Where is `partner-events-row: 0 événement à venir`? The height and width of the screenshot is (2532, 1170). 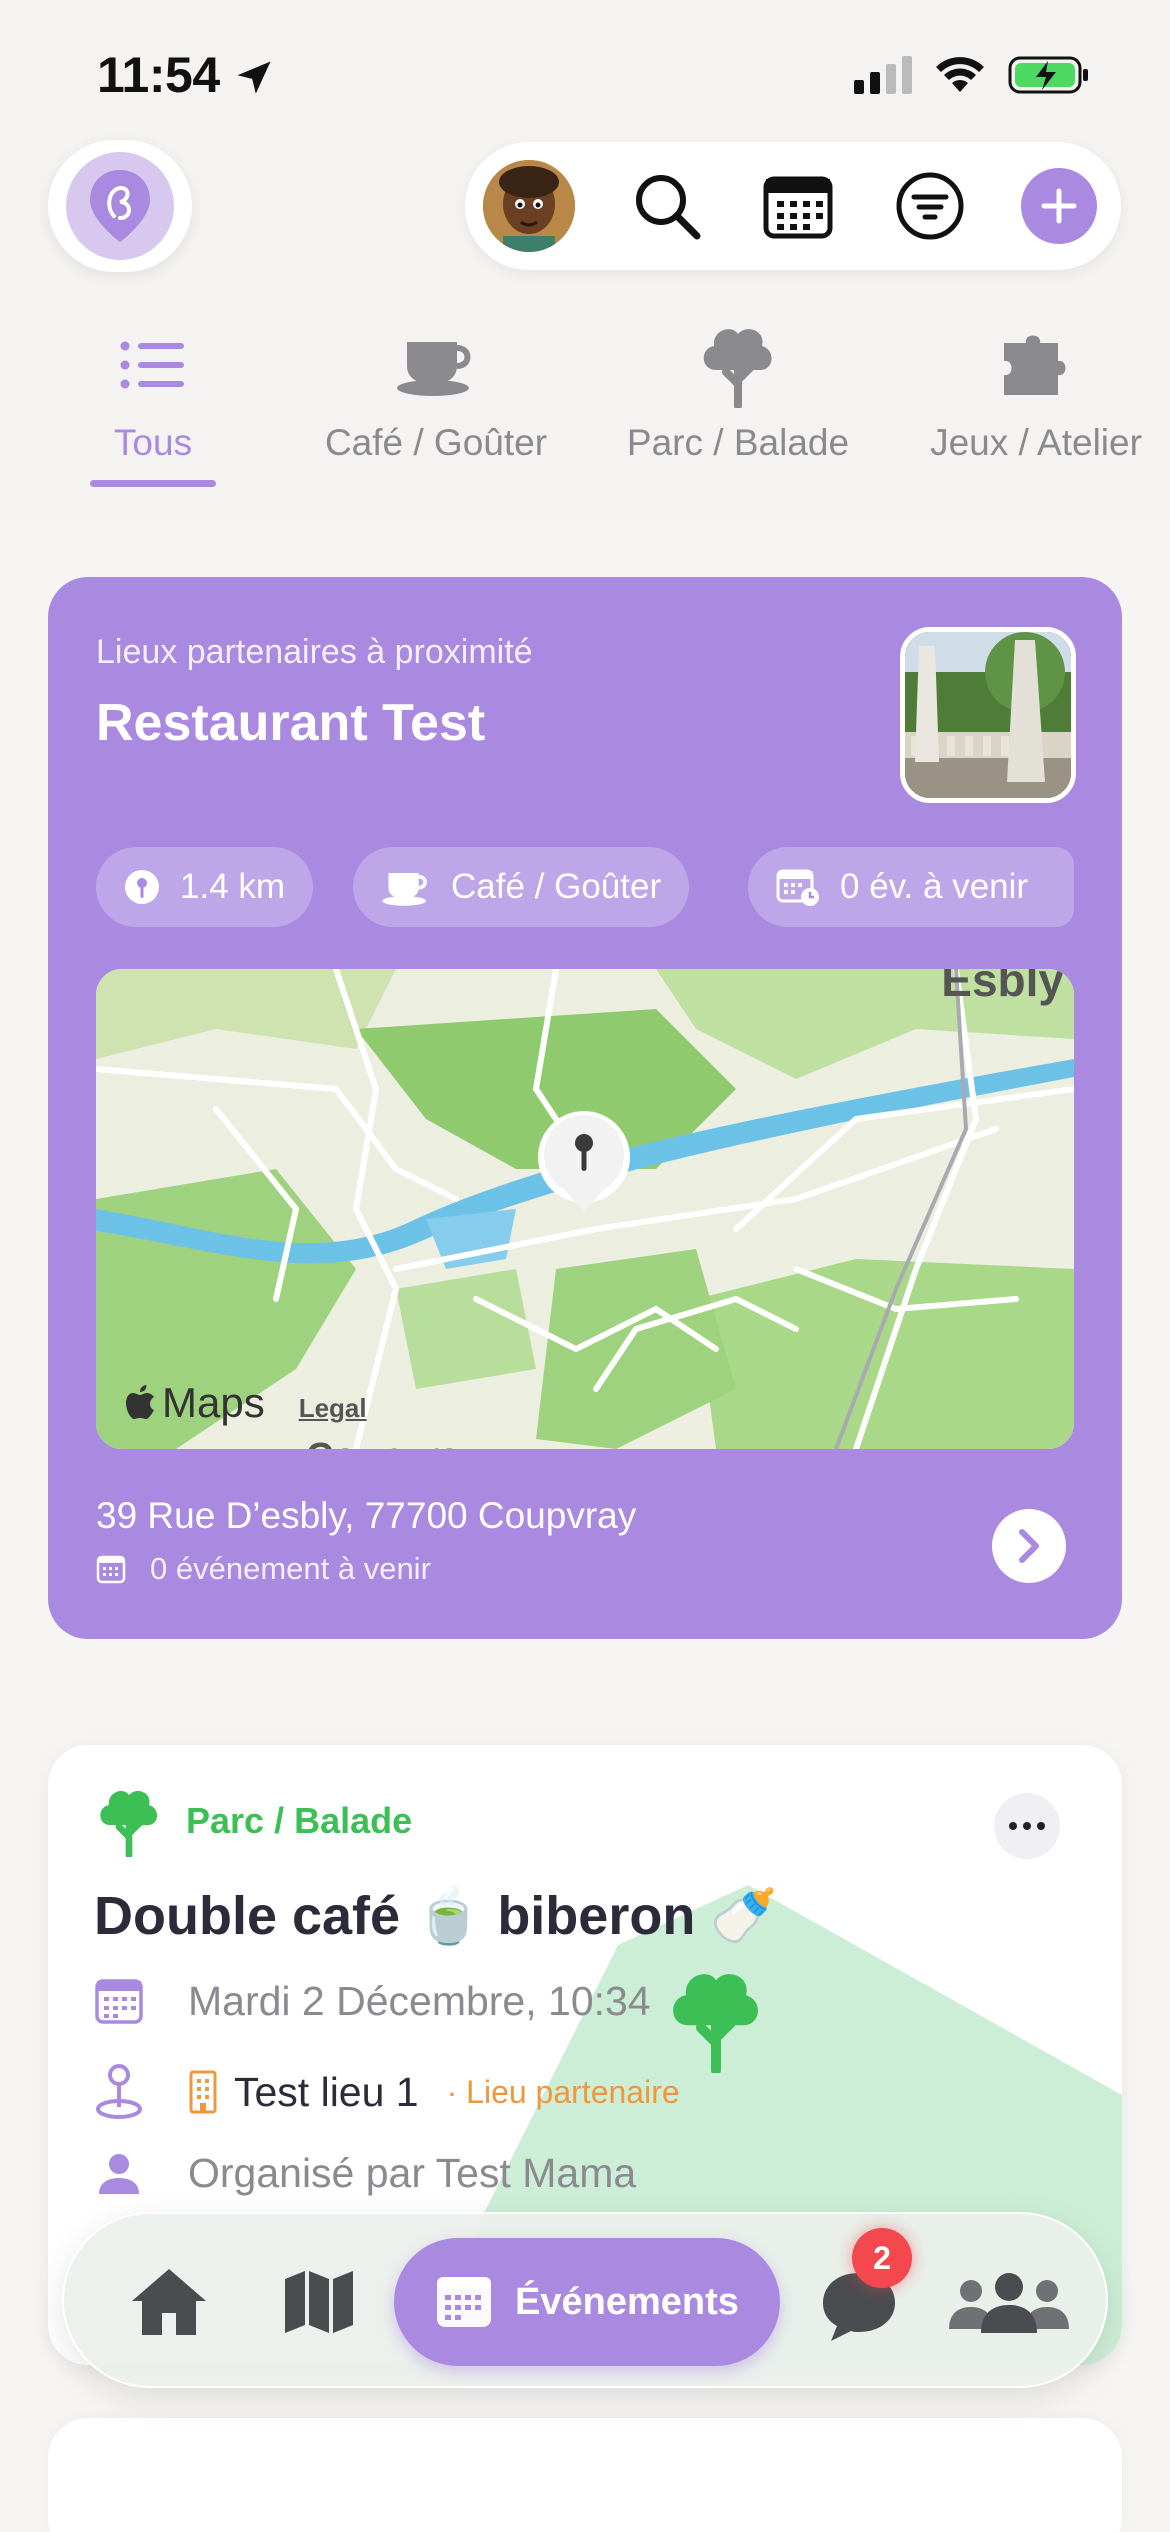
partner-events-row: 0 événement à venir is located at coordinates (263, 1569).